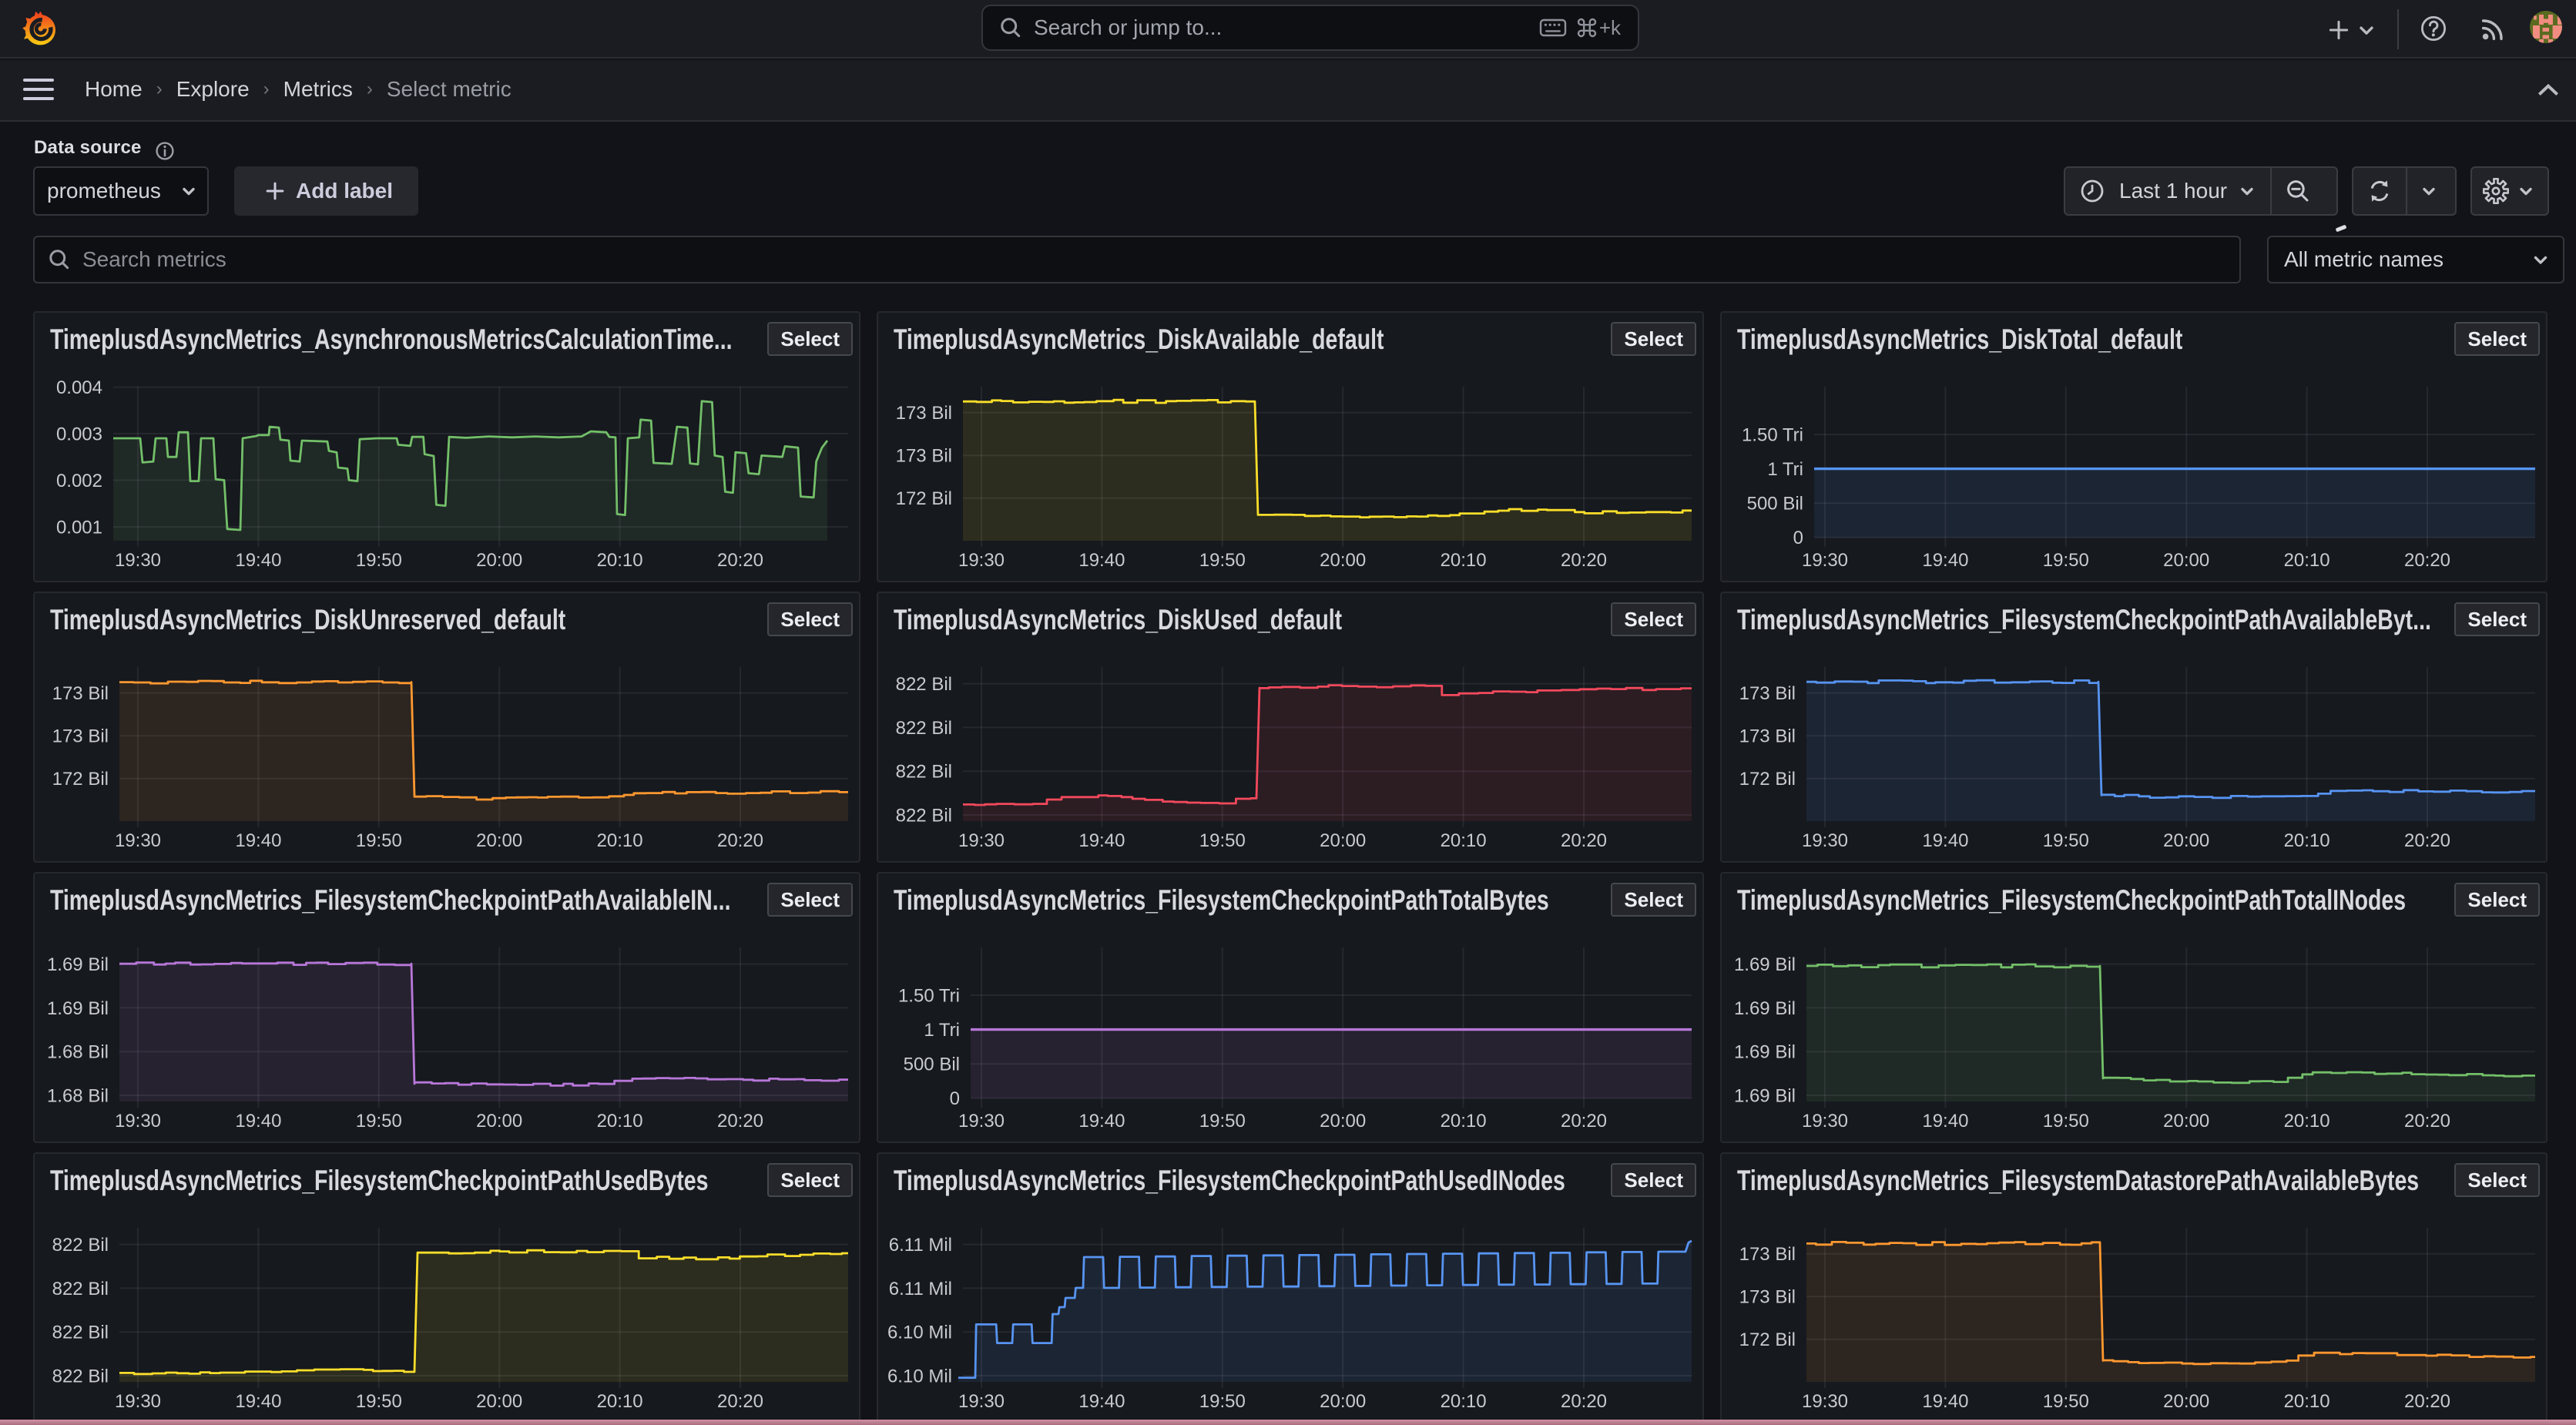 Image resolution: width=2576 pixels, height=1425 pixels. I want to click on svg-text: 0.003, so click(79, 434).